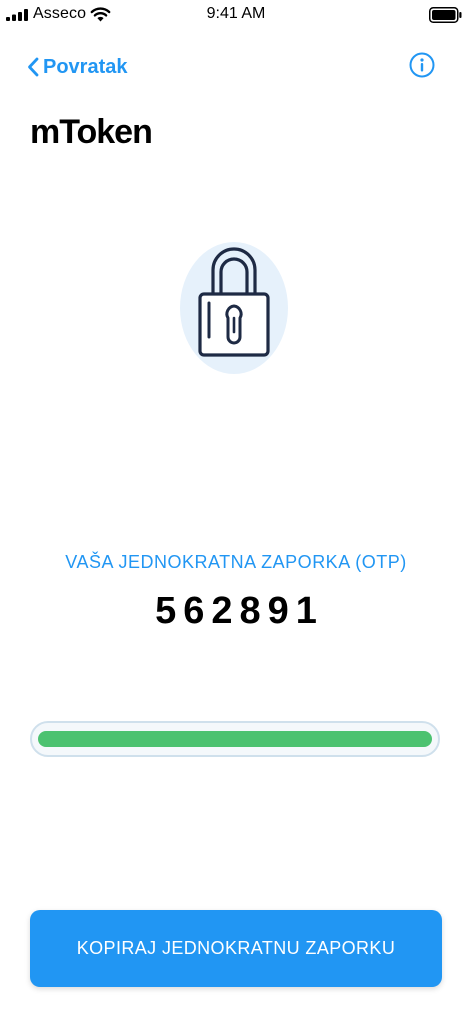  I want to click on otp-validity-progress, so click(235, 739).